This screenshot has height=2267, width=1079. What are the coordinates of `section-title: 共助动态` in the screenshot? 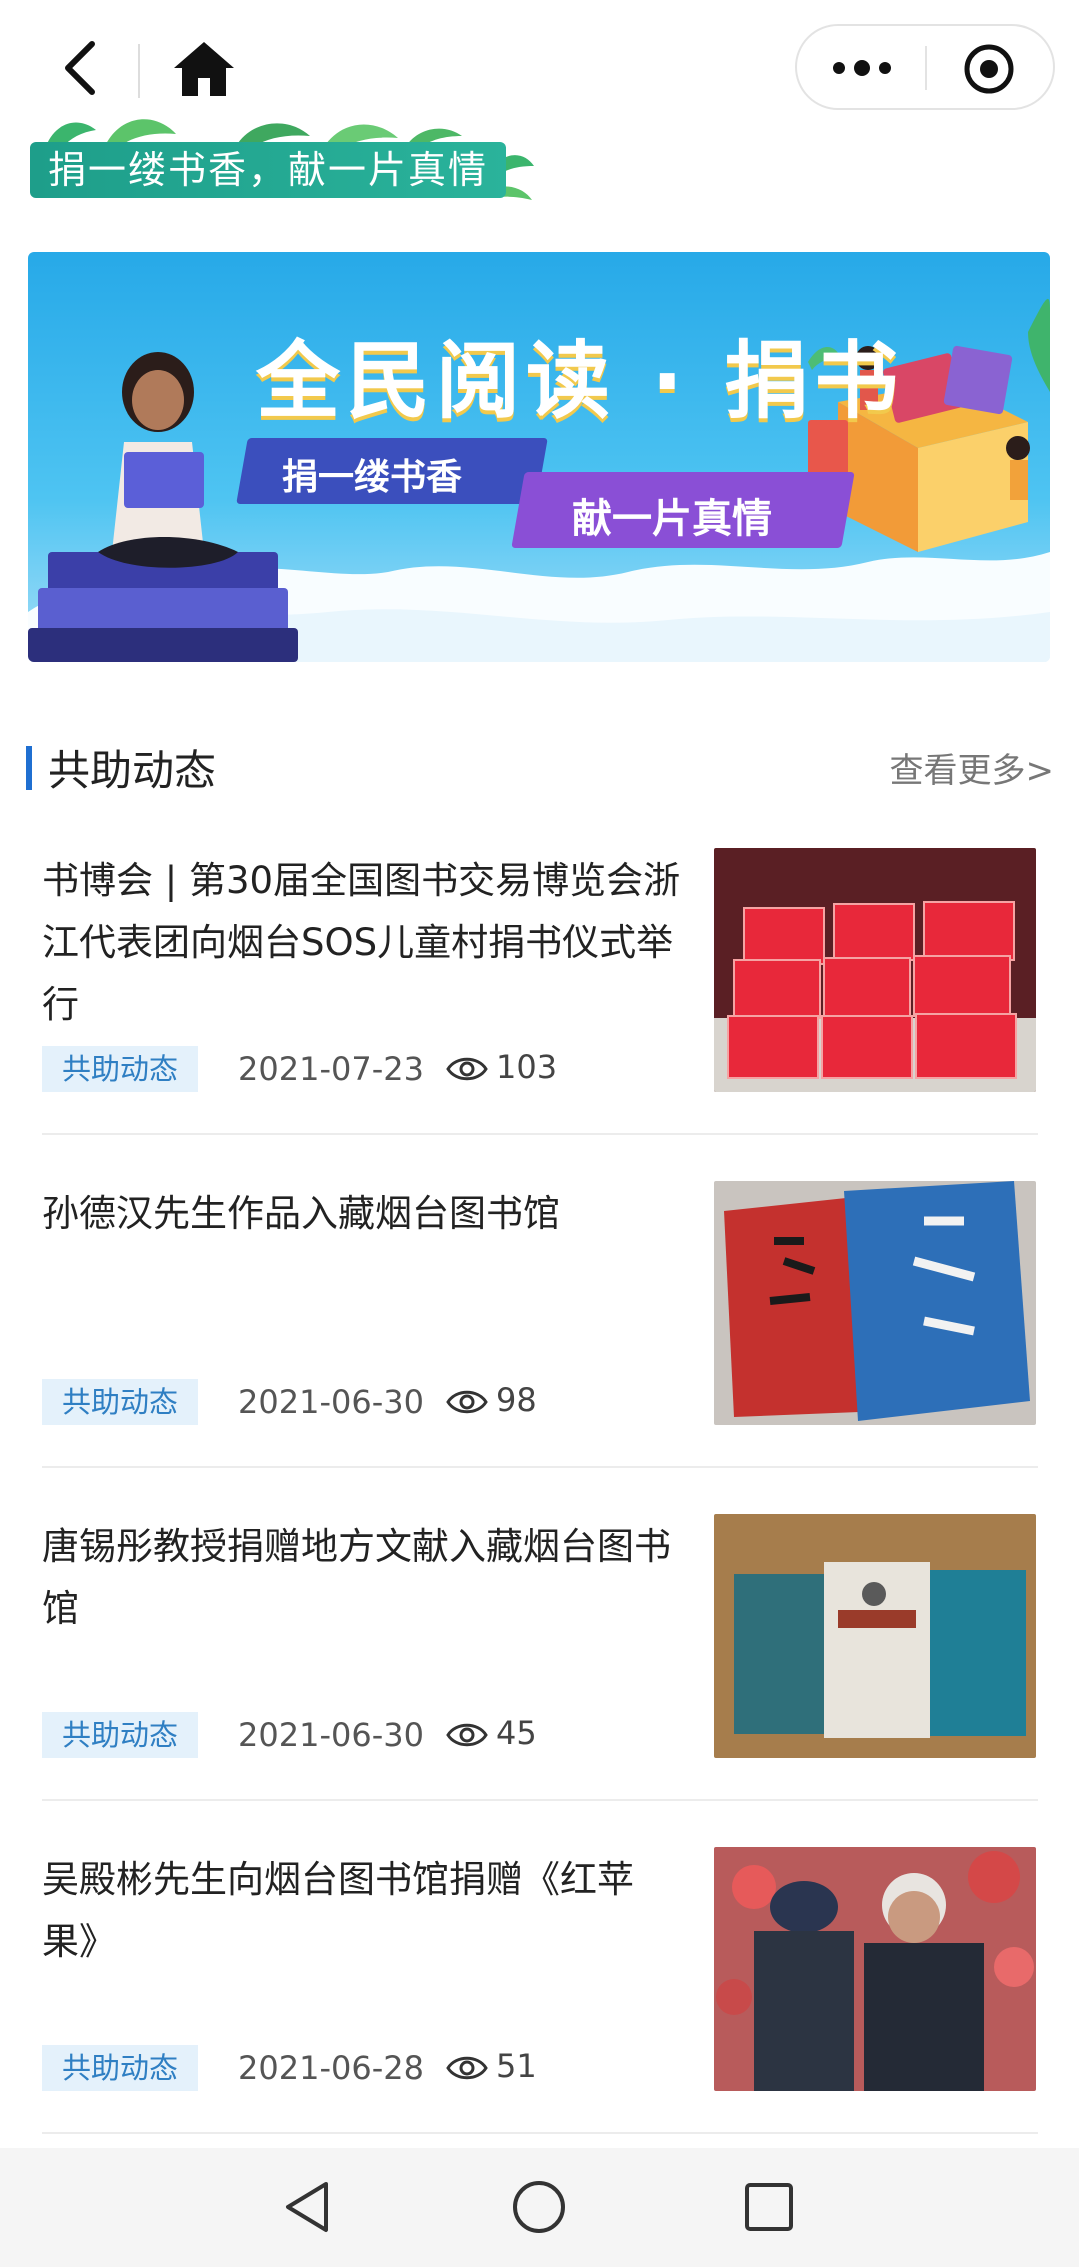 It's located at (132, 770).